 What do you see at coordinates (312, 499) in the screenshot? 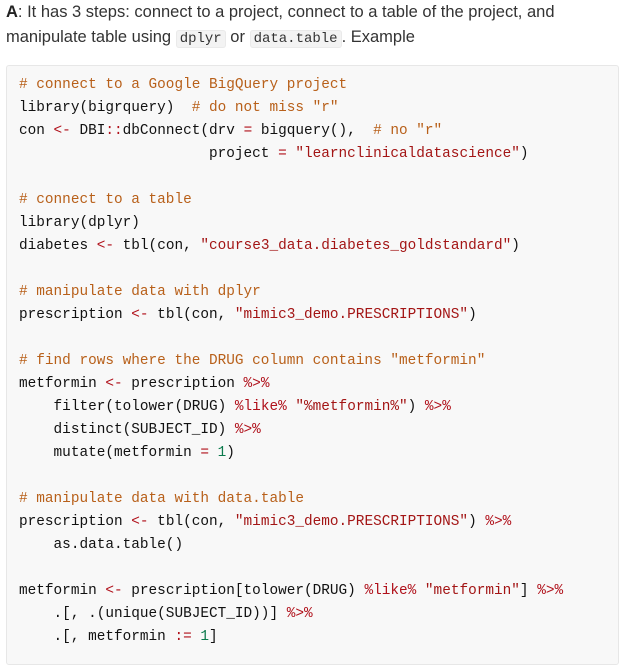
I see `code-line: # manipulate data with data.table` at bounding box center [312, 499].